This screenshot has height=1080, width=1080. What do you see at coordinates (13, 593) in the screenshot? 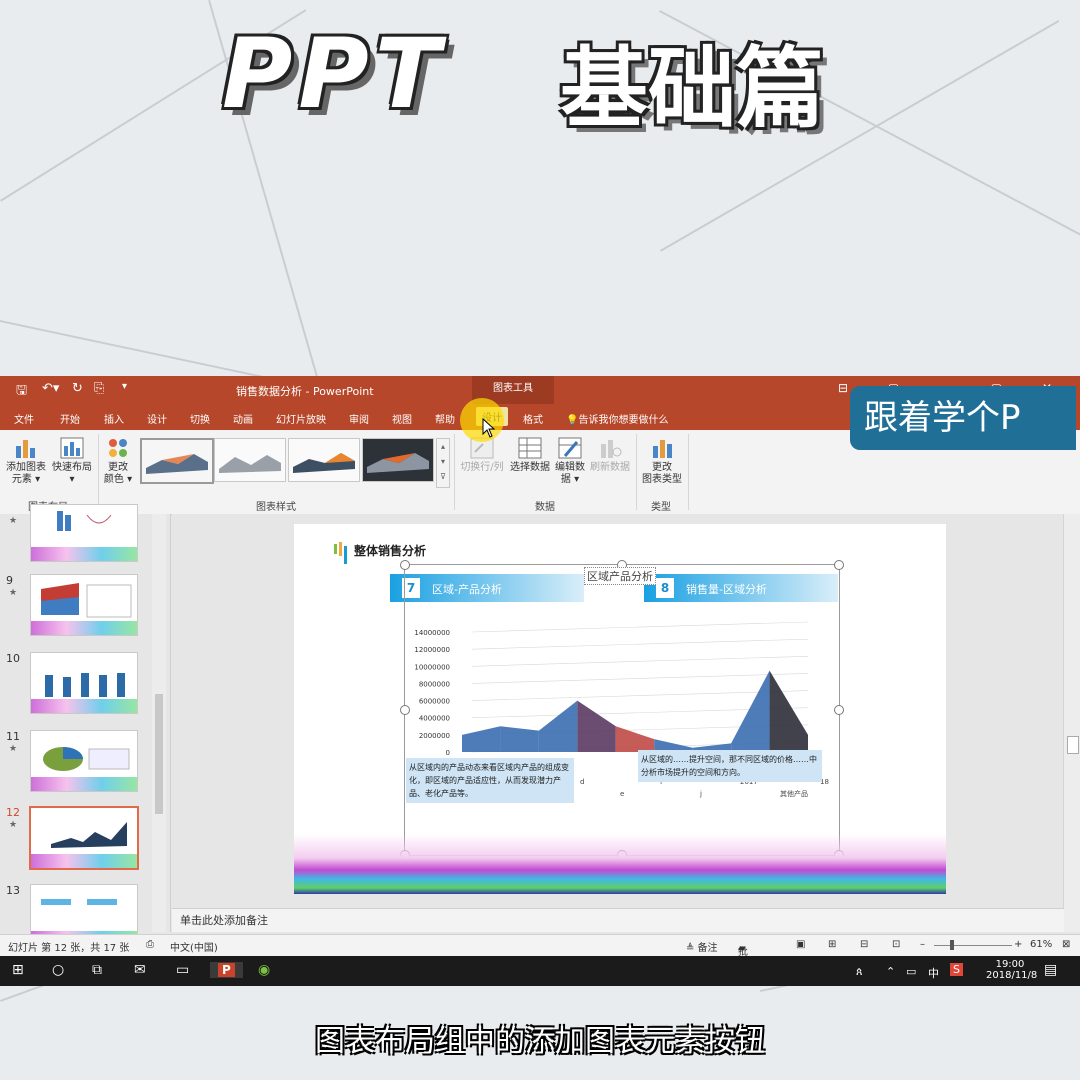
I see `thumb-star-9: ★` at bounding box center [13, 593].